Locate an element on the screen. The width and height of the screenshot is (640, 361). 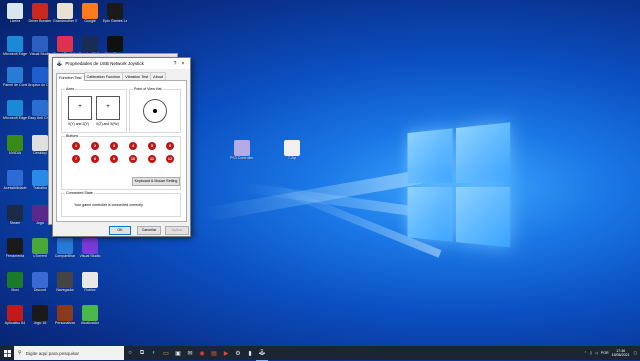
joystick-button-10: 10 is located at coordinates (133, 159).